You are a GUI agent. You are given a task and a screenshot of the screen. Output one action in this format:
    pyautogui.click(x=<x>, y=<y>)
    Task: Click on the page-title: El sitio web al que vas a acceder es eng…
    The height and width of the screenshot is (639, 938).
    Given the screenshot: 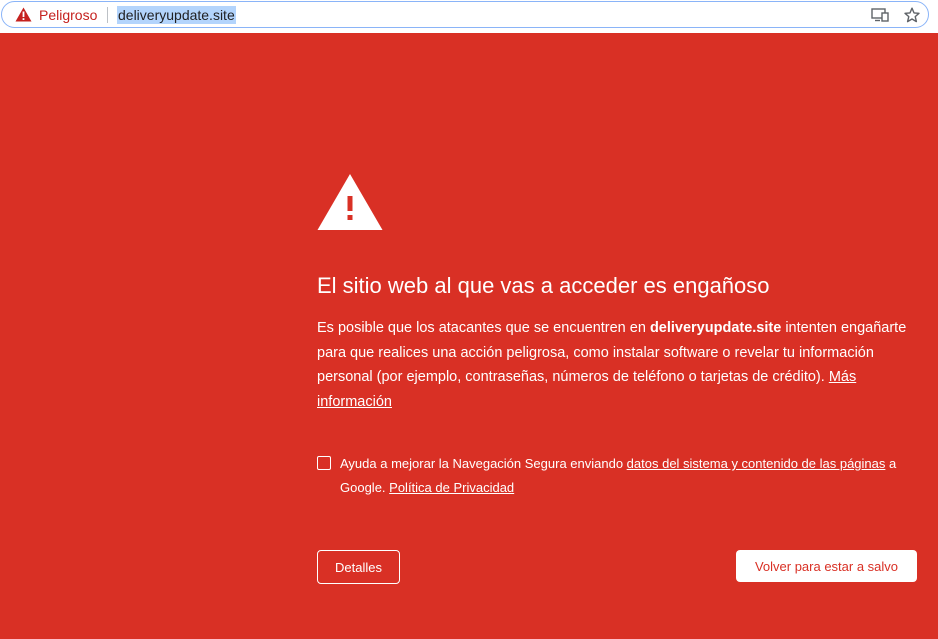 What is the action you would take?
    pyautogui.click(x=543, y=285)
    